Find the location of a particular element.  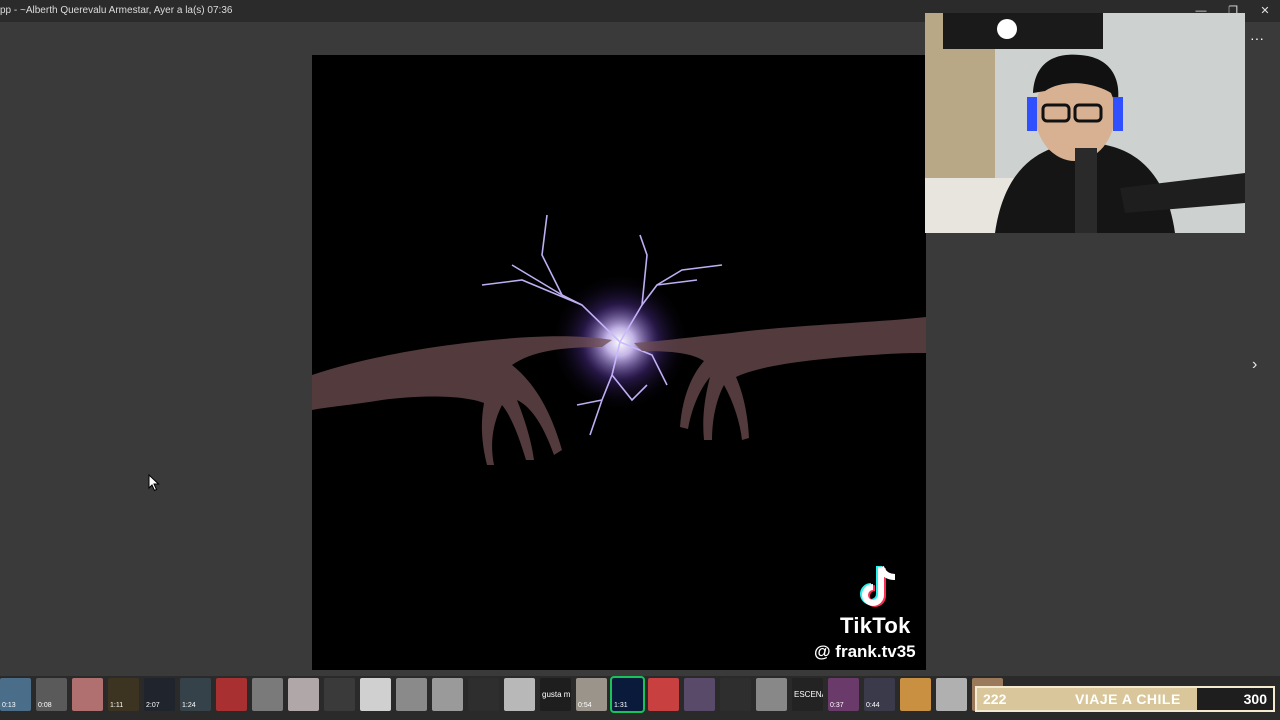

filmstrip-thumbnail: 0:37 is located at coordinates (843, 694).